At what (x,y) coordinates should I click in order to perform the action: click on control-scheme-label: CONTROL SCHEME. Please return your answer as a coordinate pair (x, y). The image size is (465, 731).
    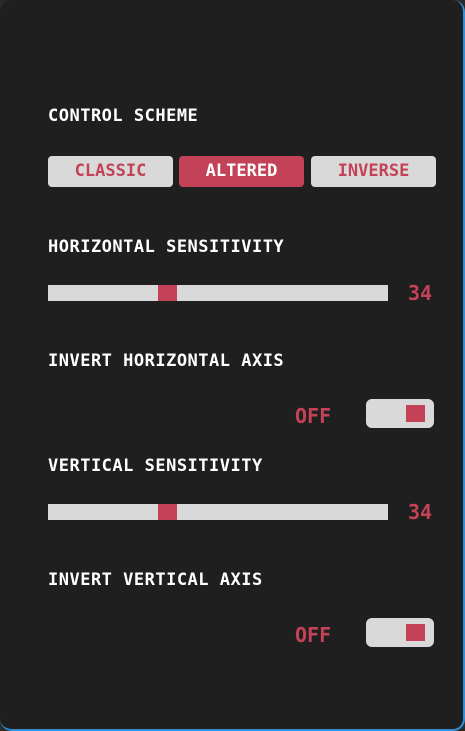
    Looking at the image, I should click on (123, 116).